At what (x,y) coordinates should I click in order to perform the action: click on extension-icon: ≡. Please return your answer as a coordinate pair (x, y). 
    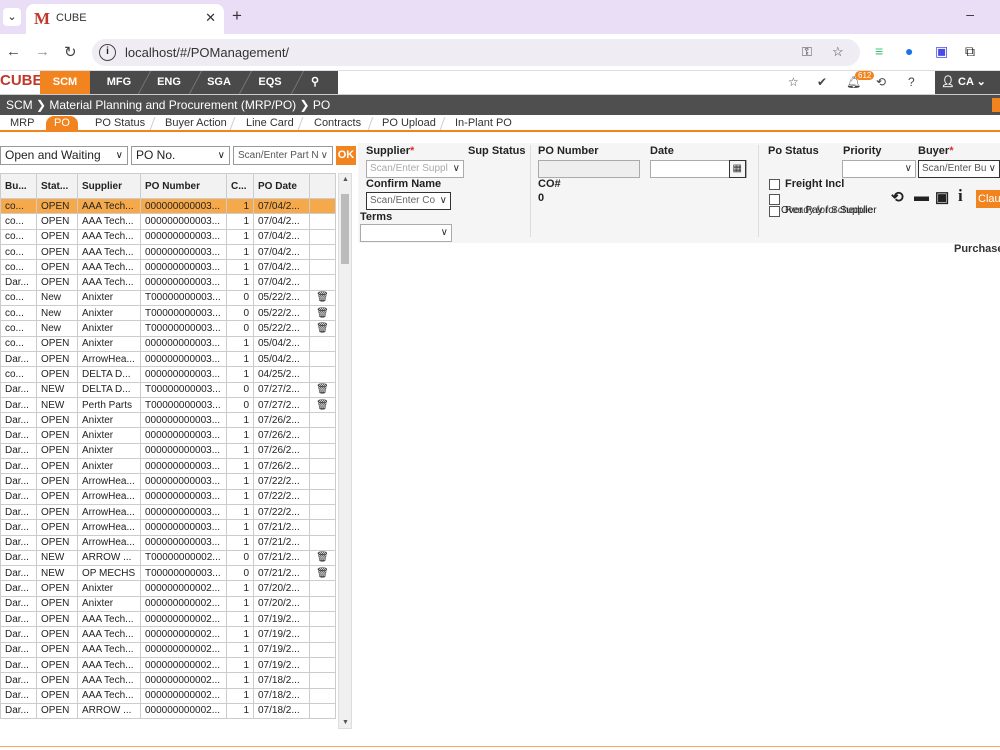
    Looking at the image, I should click on (879, 51).